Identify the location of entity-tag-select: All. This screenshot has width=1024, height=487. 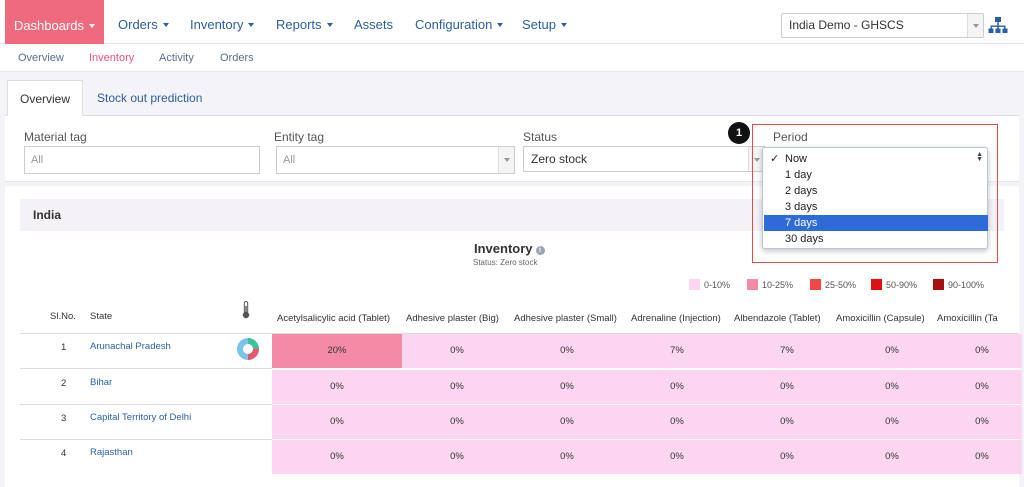
(395, 160).